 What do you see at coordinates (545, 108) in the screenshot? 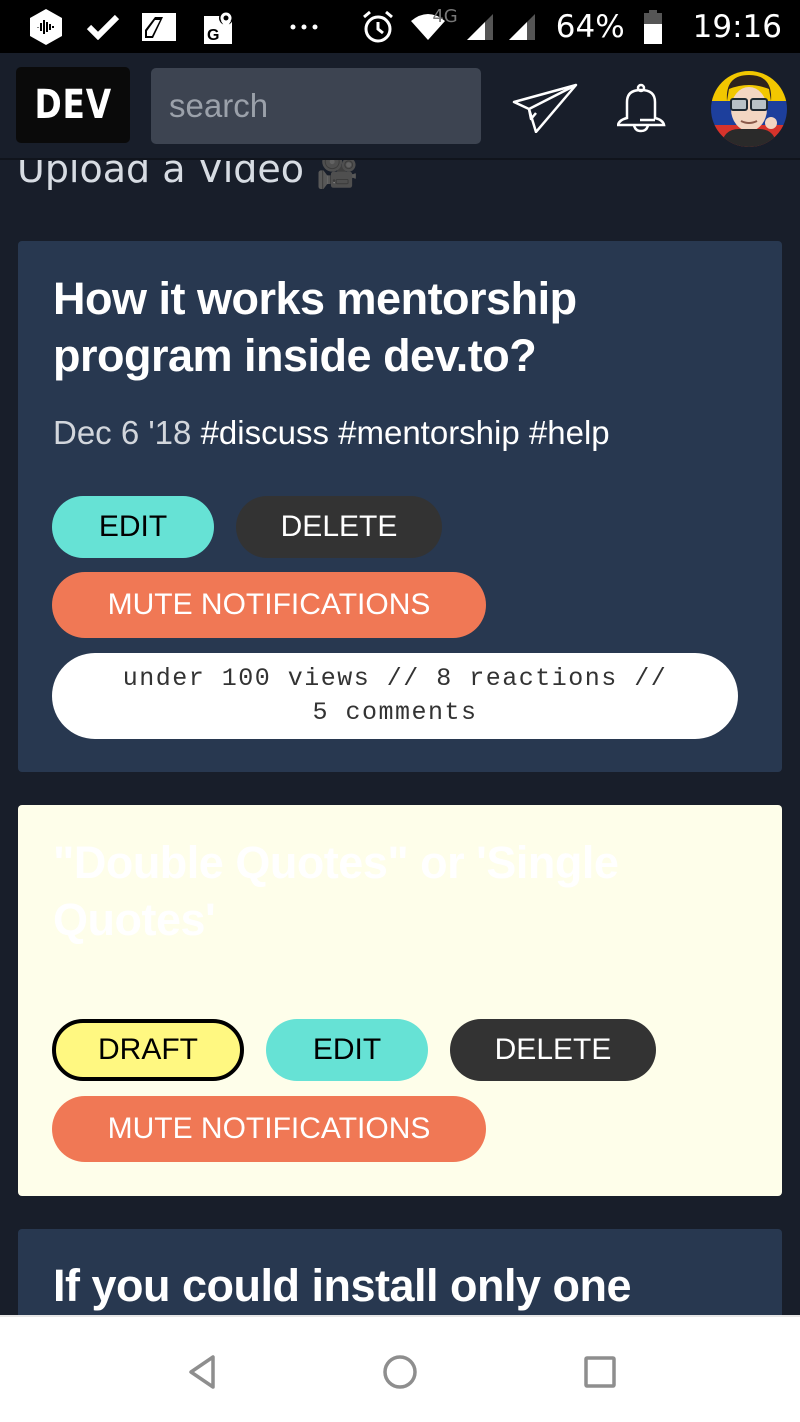
I see `send-icon` at bounding box center [545, 108].